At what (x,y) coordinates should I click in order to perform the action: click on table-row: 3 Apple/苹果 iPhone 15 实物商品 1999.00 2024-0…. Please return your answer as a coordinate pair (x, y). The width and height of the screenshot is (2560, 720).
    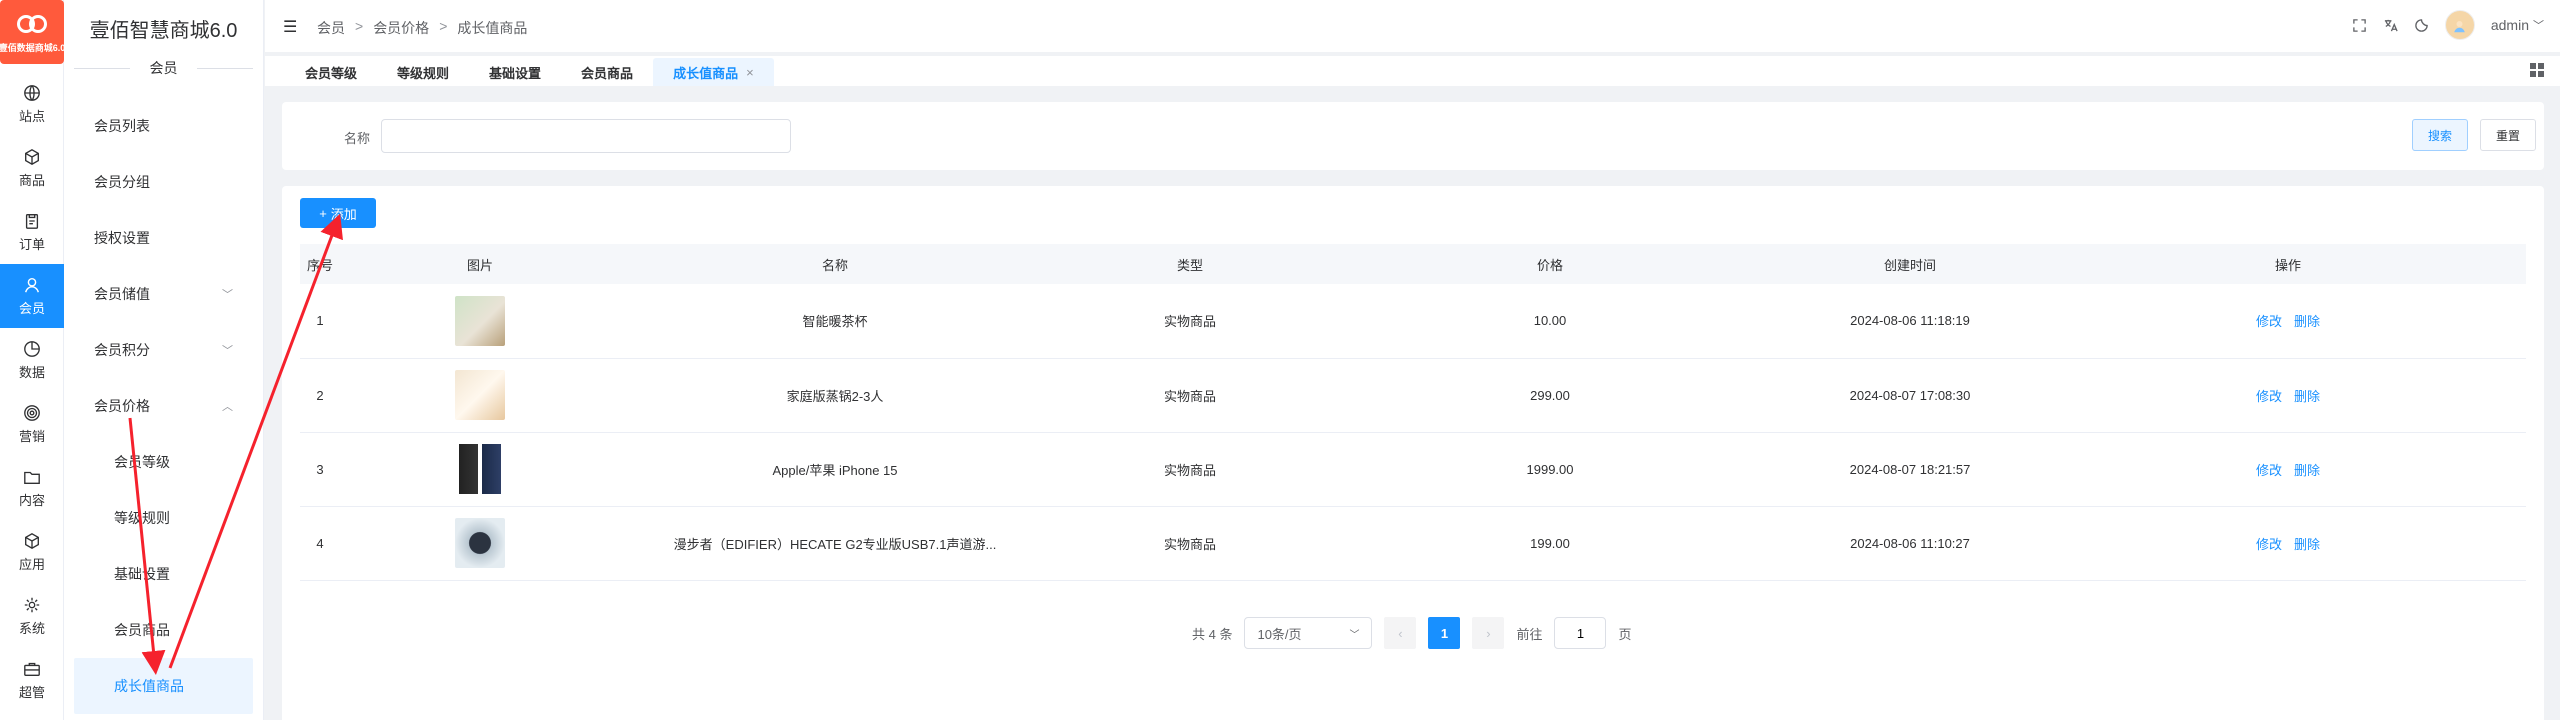
    Looking at the image, I should click on (1413, 469).